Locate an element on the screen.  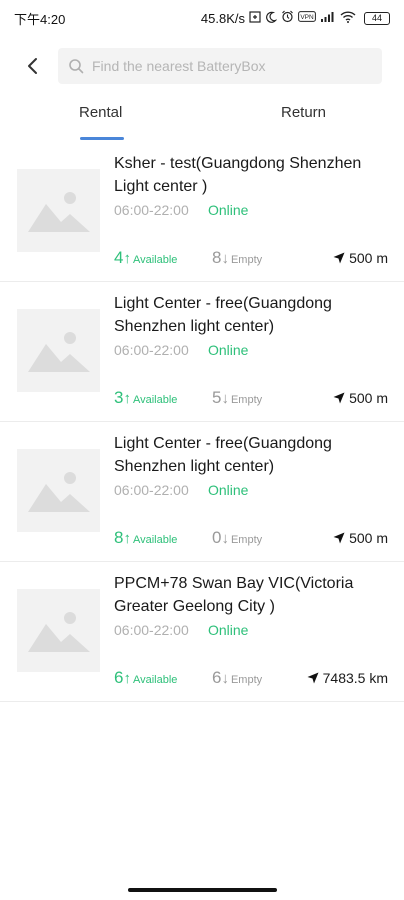
tab-return: Return is located at coordinates (303, 124).